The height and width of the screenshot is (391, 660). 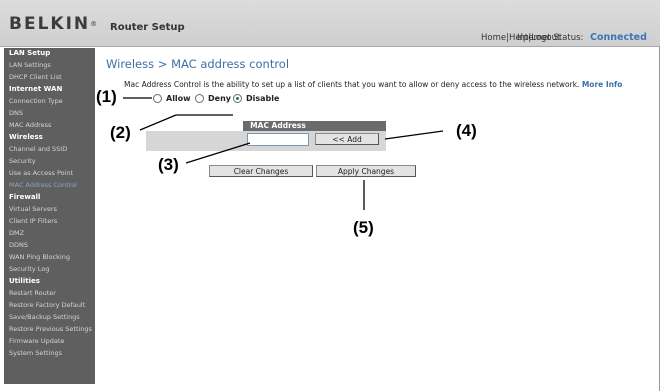 What do you see at coordinates (22, 161) in the screenshot?
I see `sidebar-item-security: Security` at bounding box center [22, 161].